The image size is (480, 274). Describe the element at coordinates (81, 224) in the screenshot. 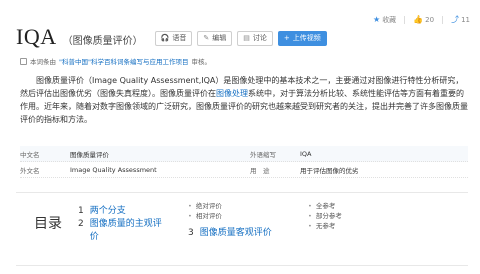

I see `toc-item-number: 2` at that location.